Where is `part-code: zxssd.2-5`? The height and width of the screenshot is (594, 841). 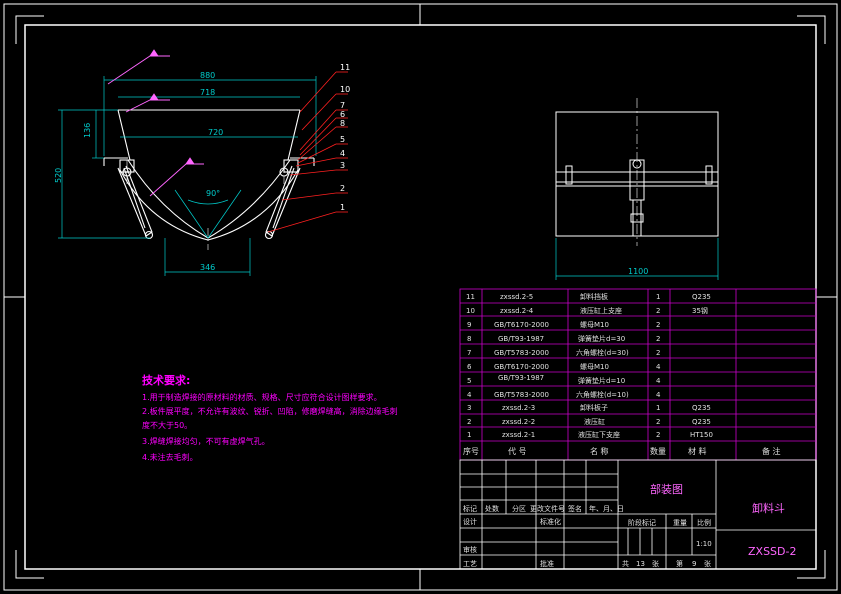 part-code: zxssd.2-5 is located at coordinates (516, 297).